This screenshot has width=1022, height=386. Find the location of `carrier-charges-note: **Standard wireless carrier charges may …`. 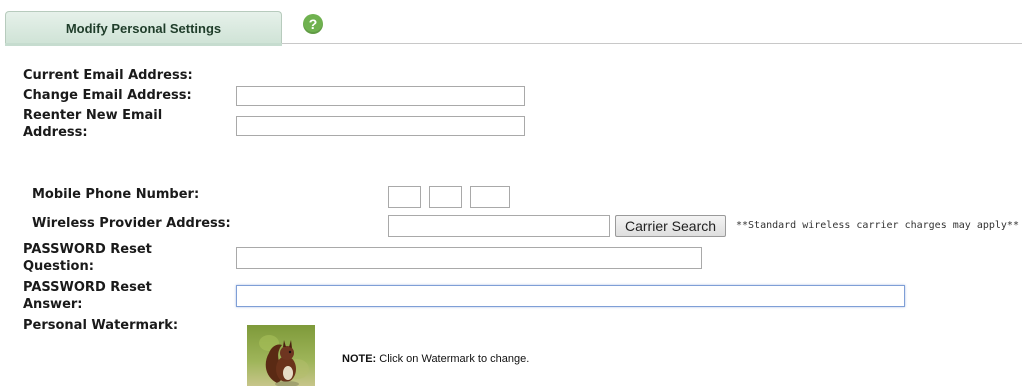

carrier-charges-note: **Standard wireless carrier charges may … is located at coordinates (877, 225).